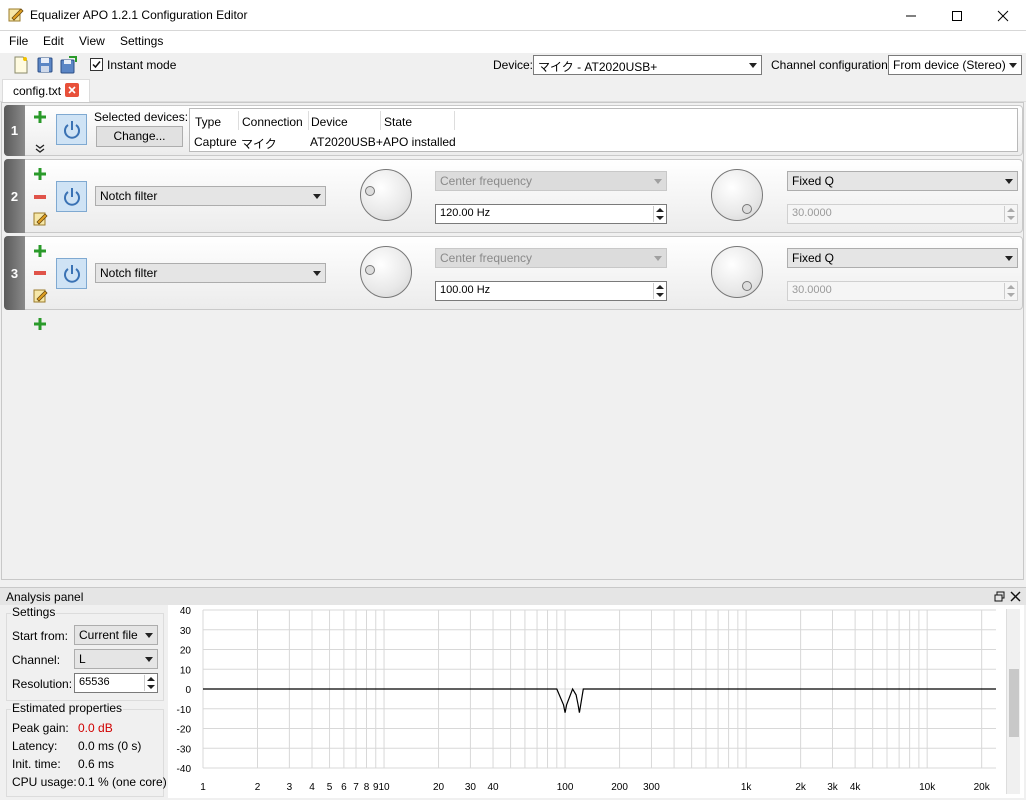  I want to click on x-tick-label: 300, so click(651, 787).